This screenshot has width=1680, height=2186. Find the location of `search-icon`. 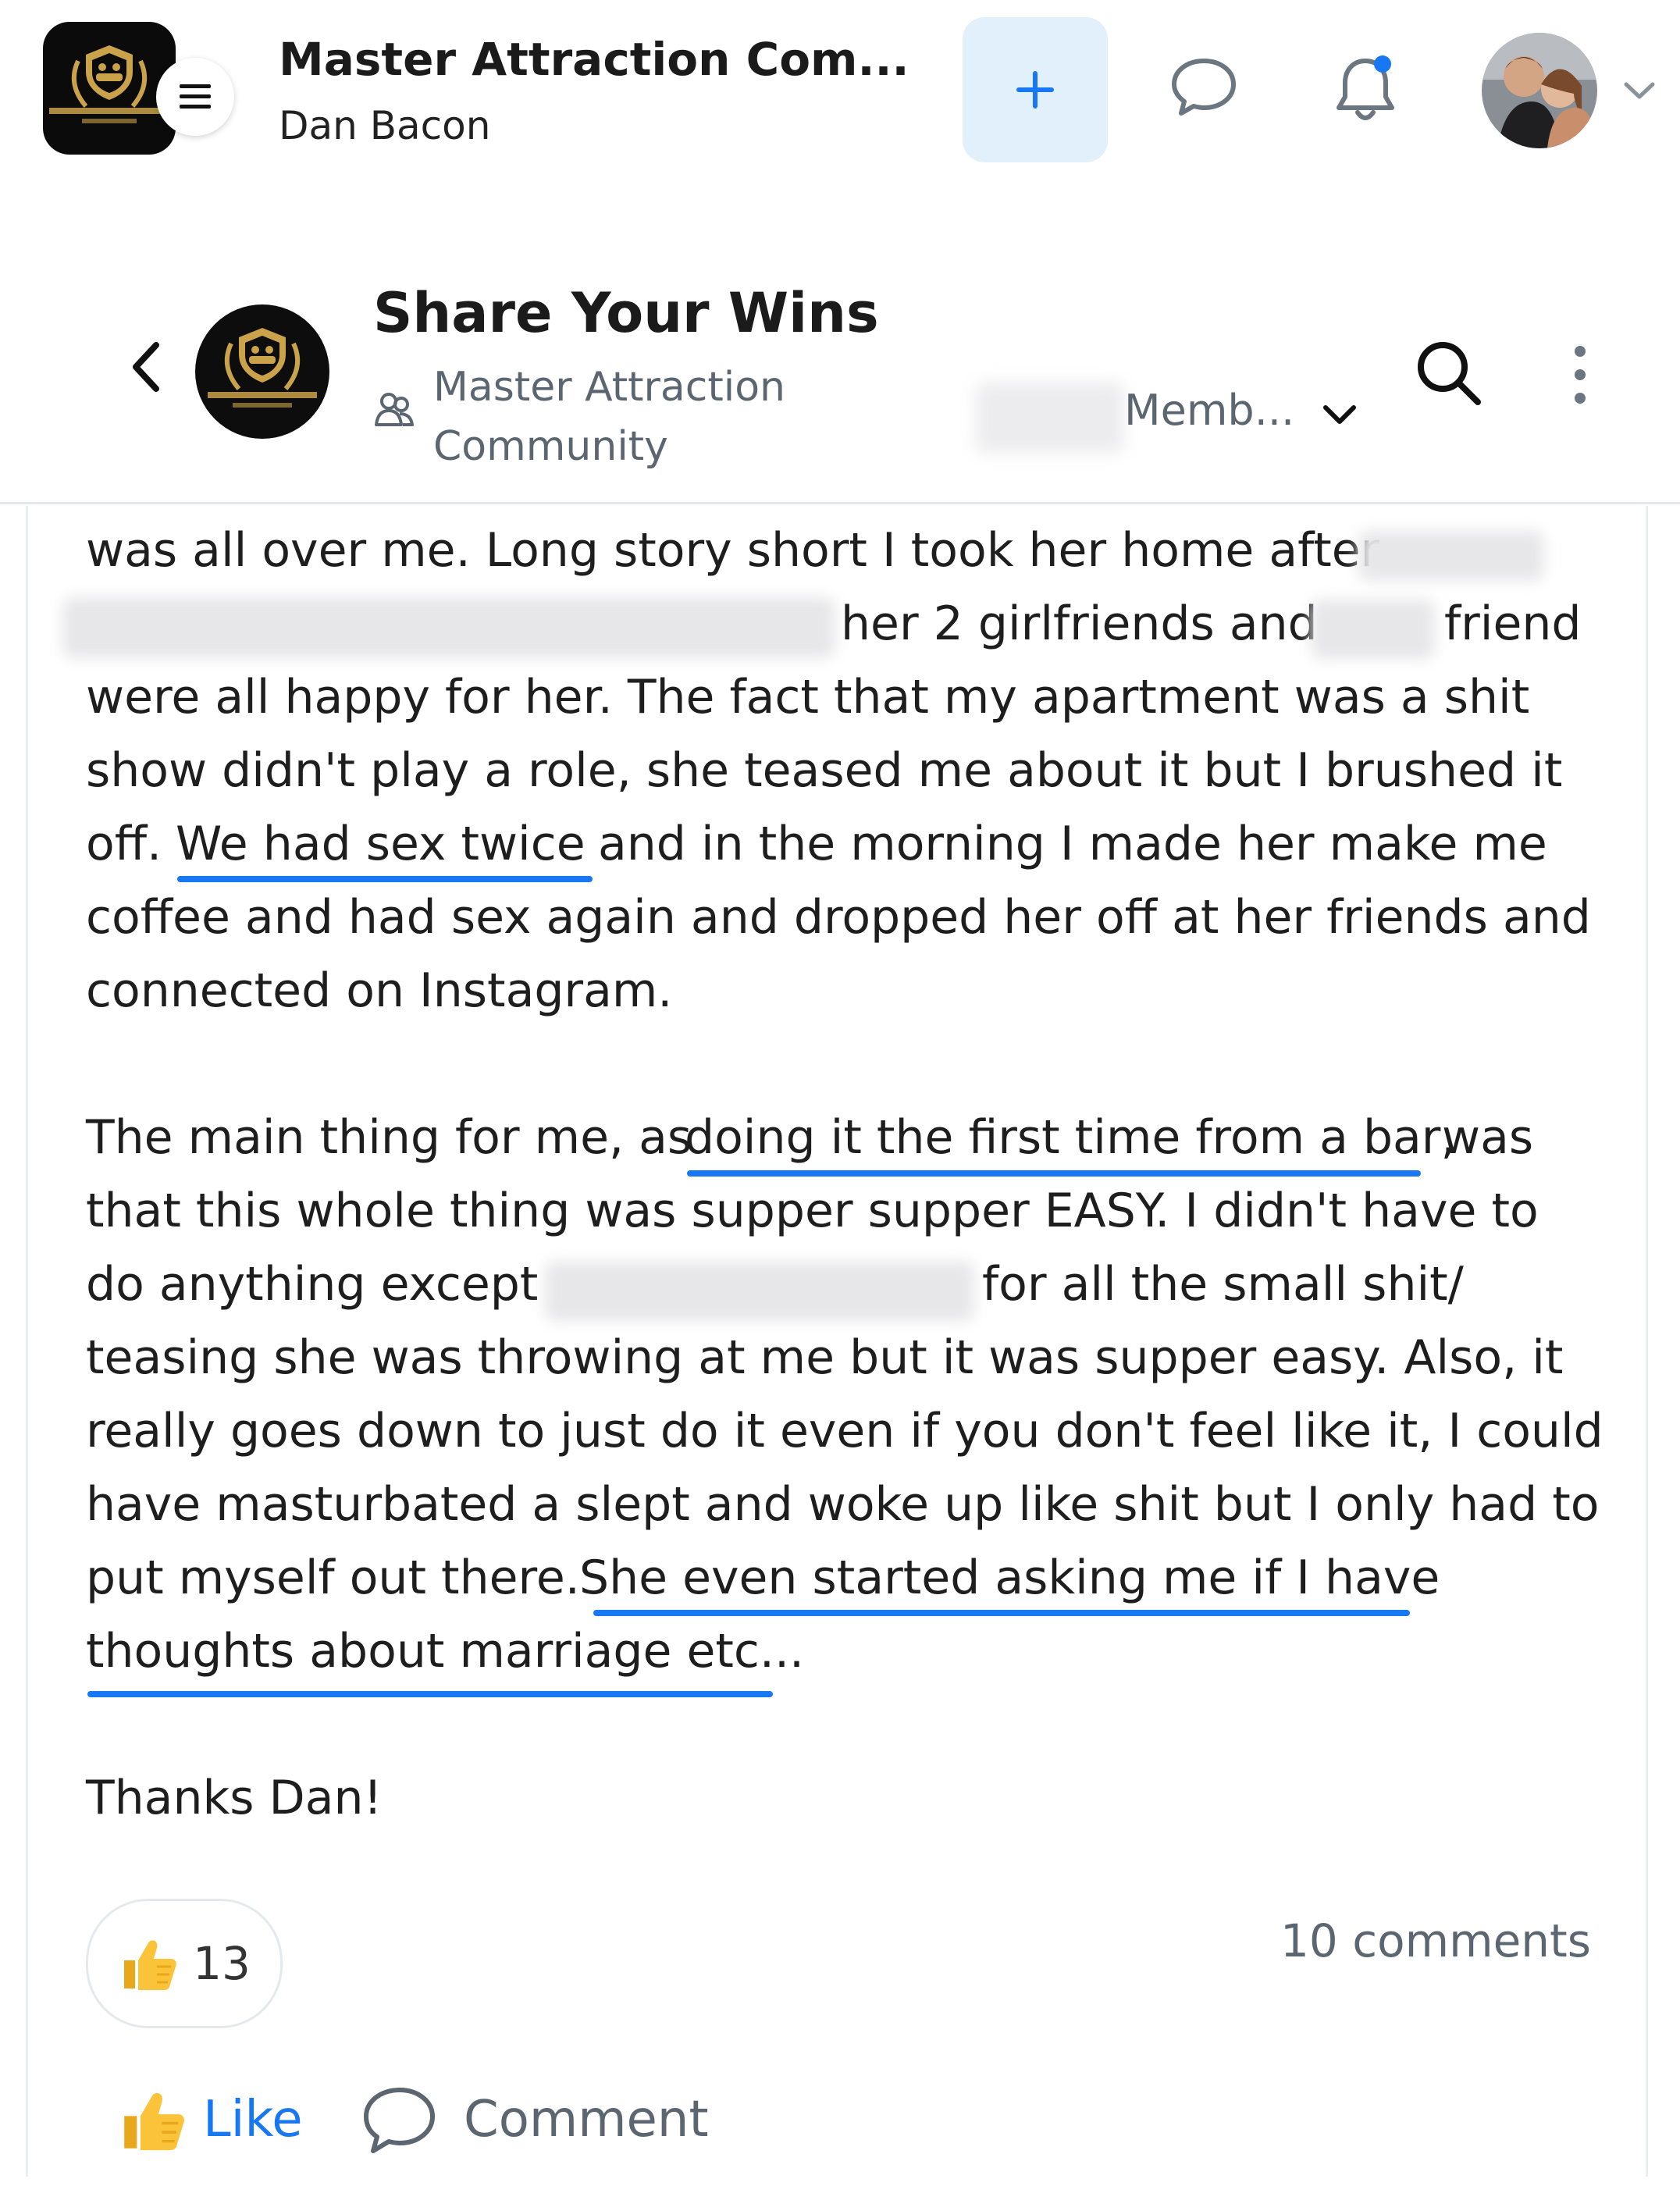

search-icon is located at coordinates (1449, 373).